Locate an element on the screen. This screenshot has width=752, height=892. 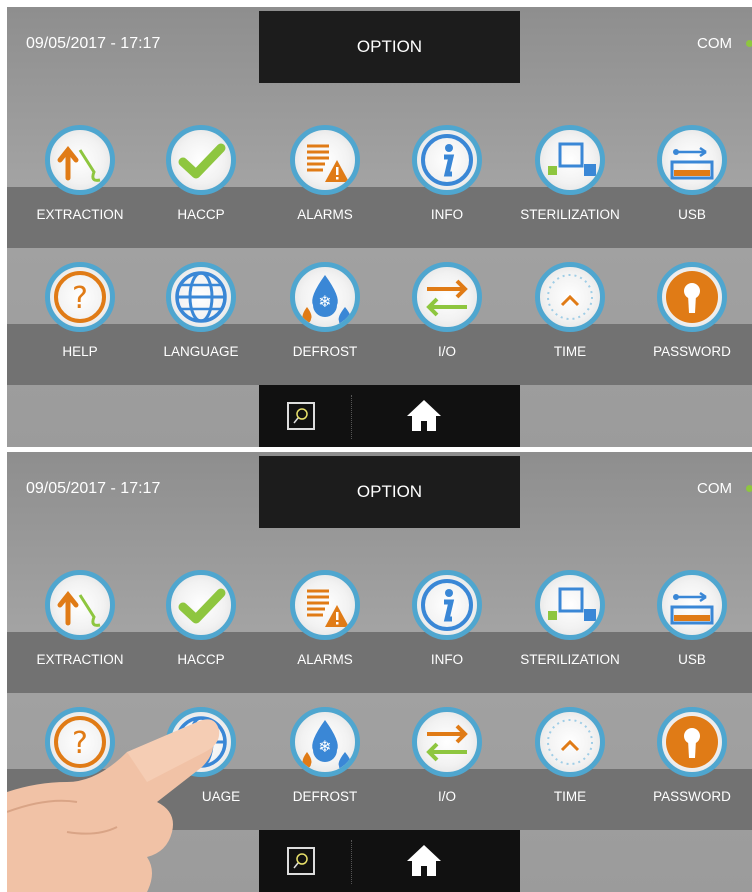
tile-label: UAGE is located at coordinates (221, 796).